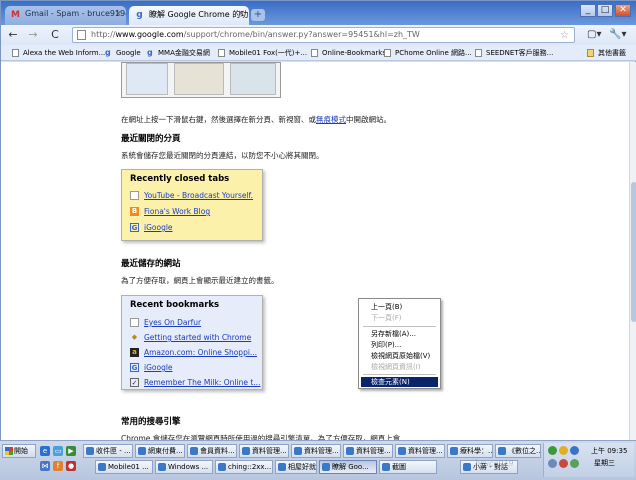  Describe the element at coordinates (190, 337) in the screenshot. I see `list-item: ◆ Getting started with Chrome` at that location.